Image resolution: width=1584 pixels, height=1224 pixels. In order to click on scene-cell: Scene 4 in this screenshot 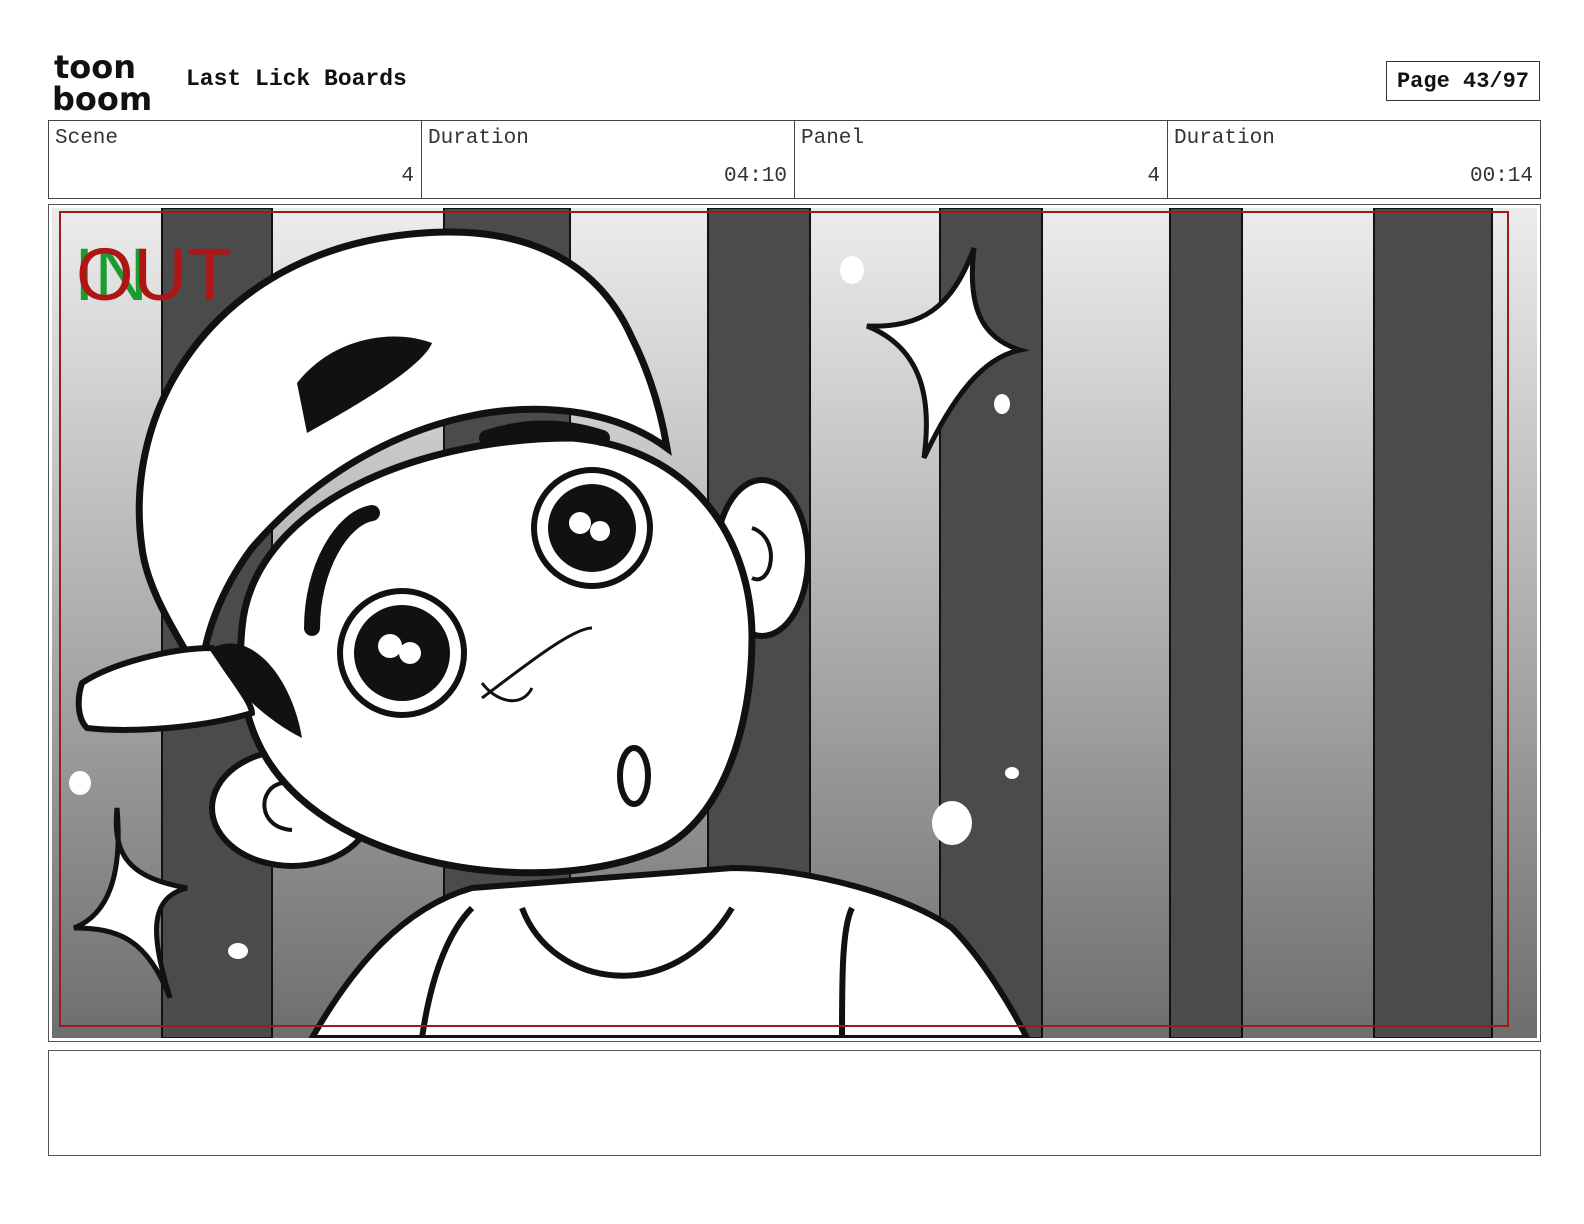, I will do `click(235, 159)`.